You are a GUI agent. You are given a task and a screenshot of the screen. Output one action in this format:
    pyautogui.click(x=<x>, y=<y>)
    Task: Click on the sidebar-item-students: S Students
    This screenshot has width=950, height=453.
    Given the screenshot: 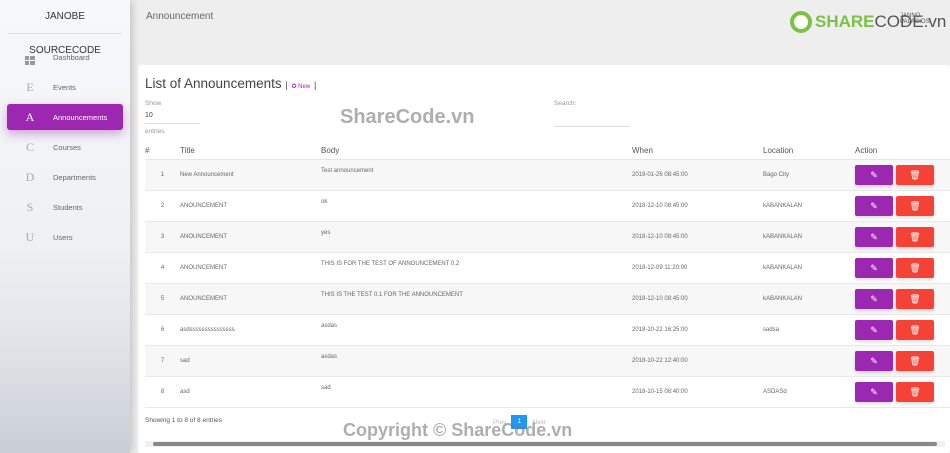 What is the action you would take?
    pyautogui.click(x=65, y=207)
    